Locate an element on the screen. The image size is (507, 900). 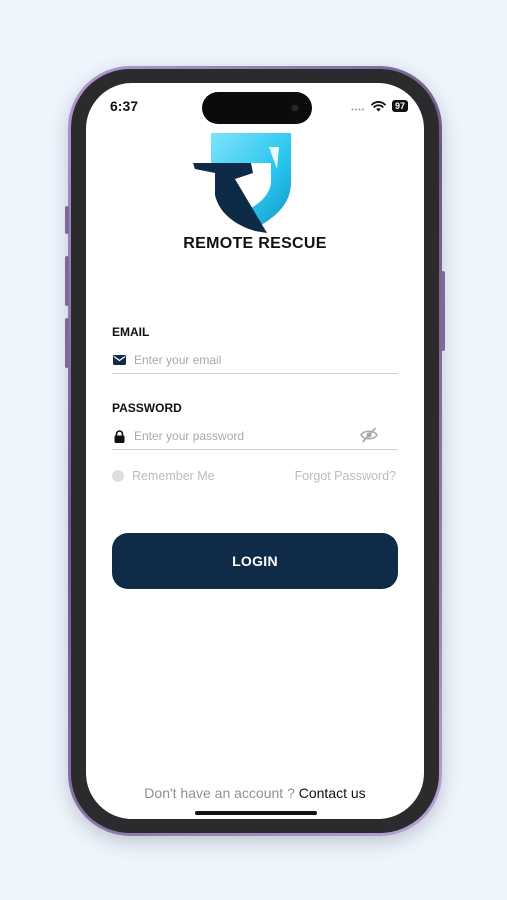
signup-prompt: Don't have an account ? Contact us is located at coordinates (255, 793).